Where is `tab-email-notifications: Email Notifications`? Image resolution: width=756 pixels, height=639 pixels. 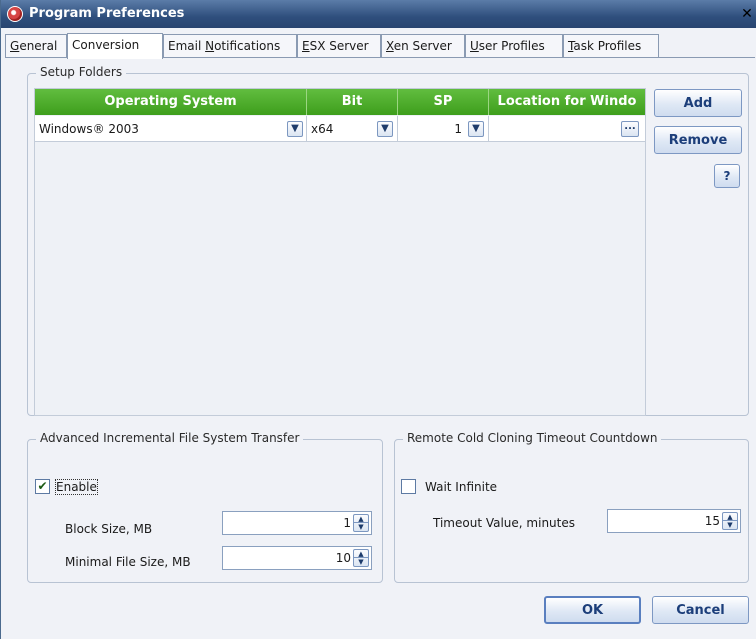 tab-email-notifications: Email Notifications is located at coordinates (230, 46).